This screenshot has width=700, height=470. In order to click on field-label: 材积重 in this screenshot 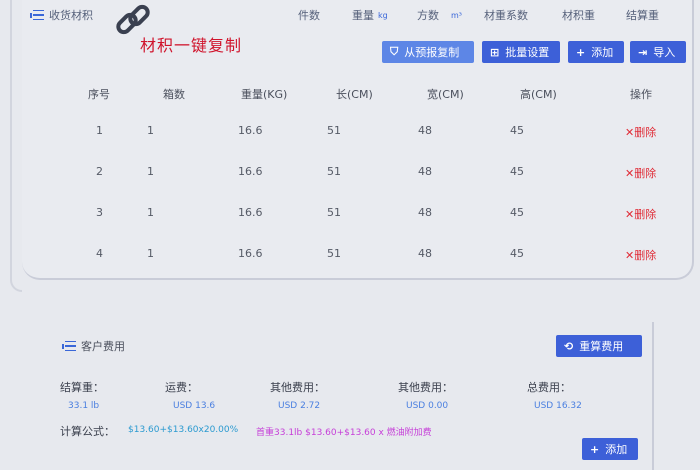, I will do `click(578, 15)`.